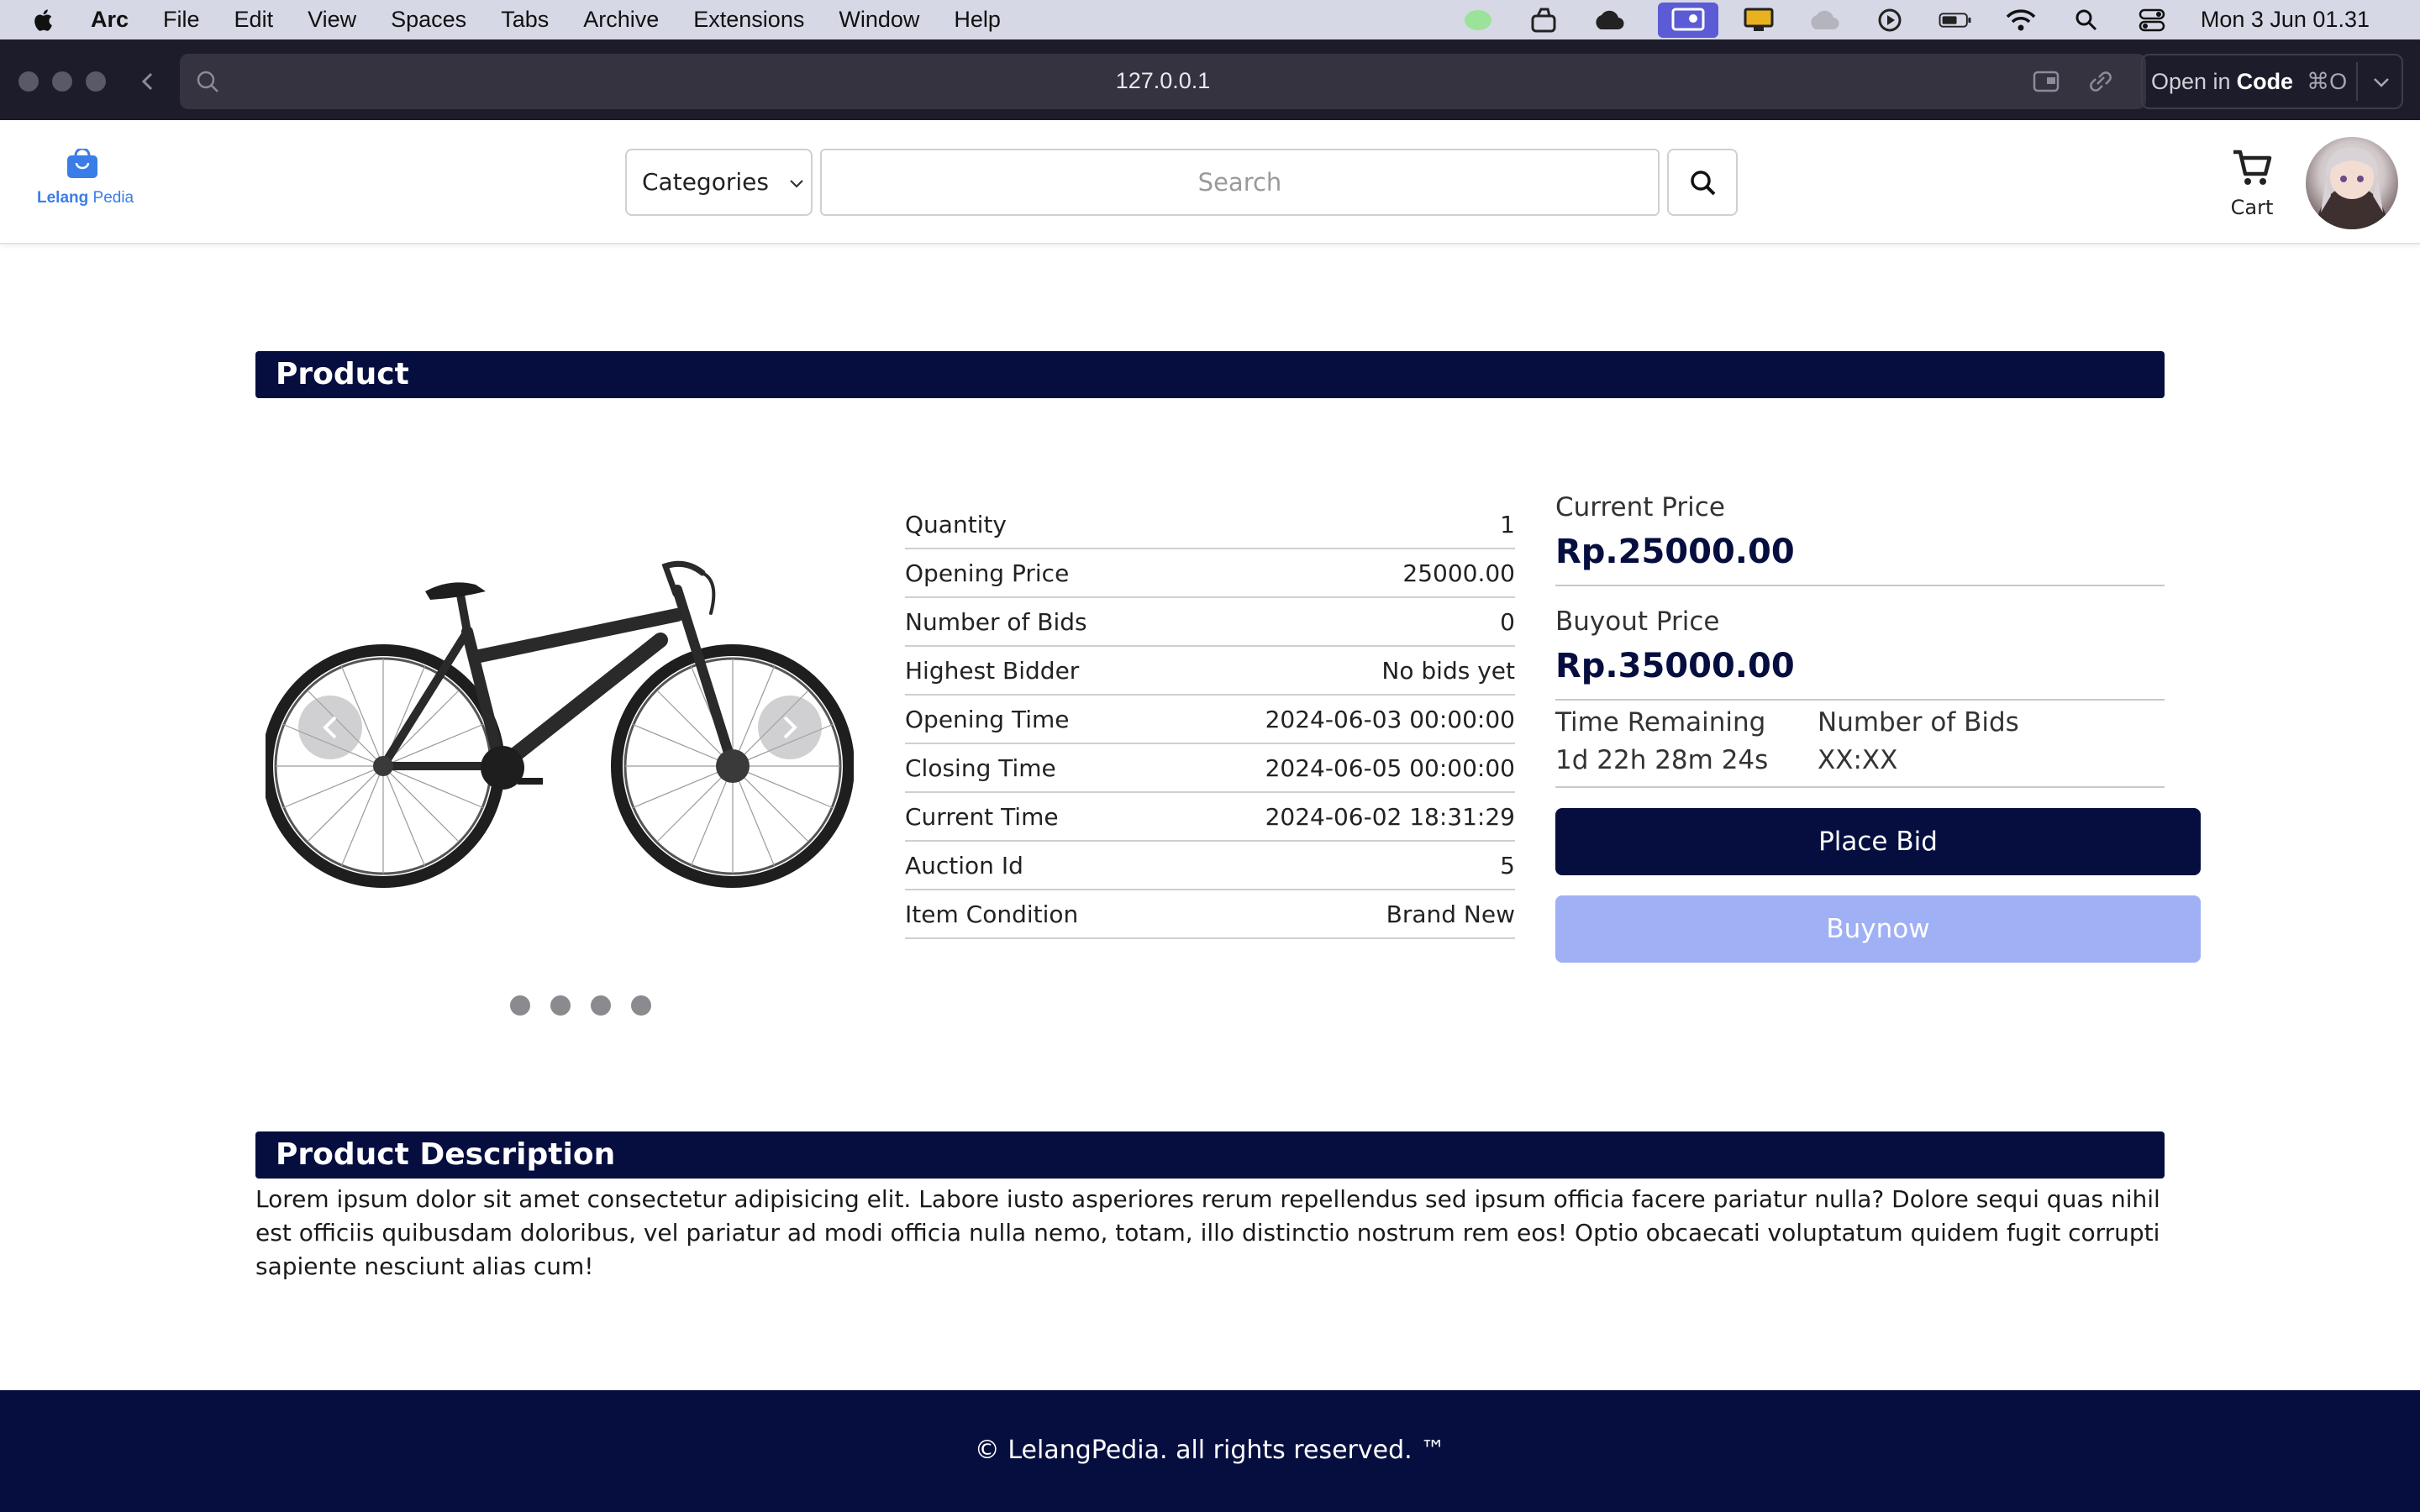 This screenshot has height=1512, width=2420. I want to click on search-button, so click(1703, 182).